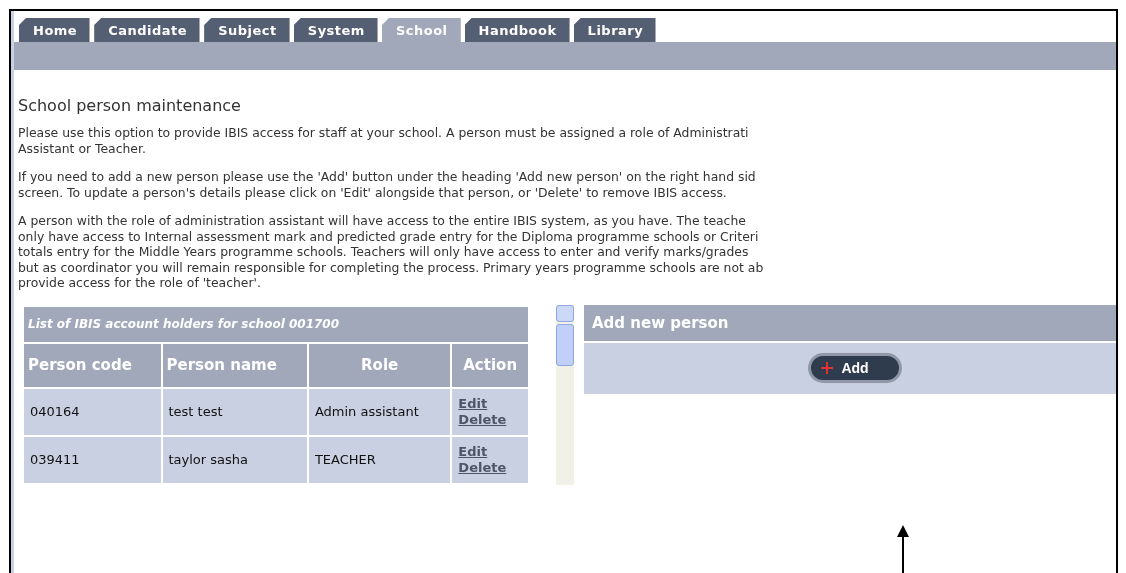 Image resolution: width=1126 pixels, height=573 pixels. Describe the element at coordinates (903, 549) in the screenshot. I see `arrow-drawing` at that location.